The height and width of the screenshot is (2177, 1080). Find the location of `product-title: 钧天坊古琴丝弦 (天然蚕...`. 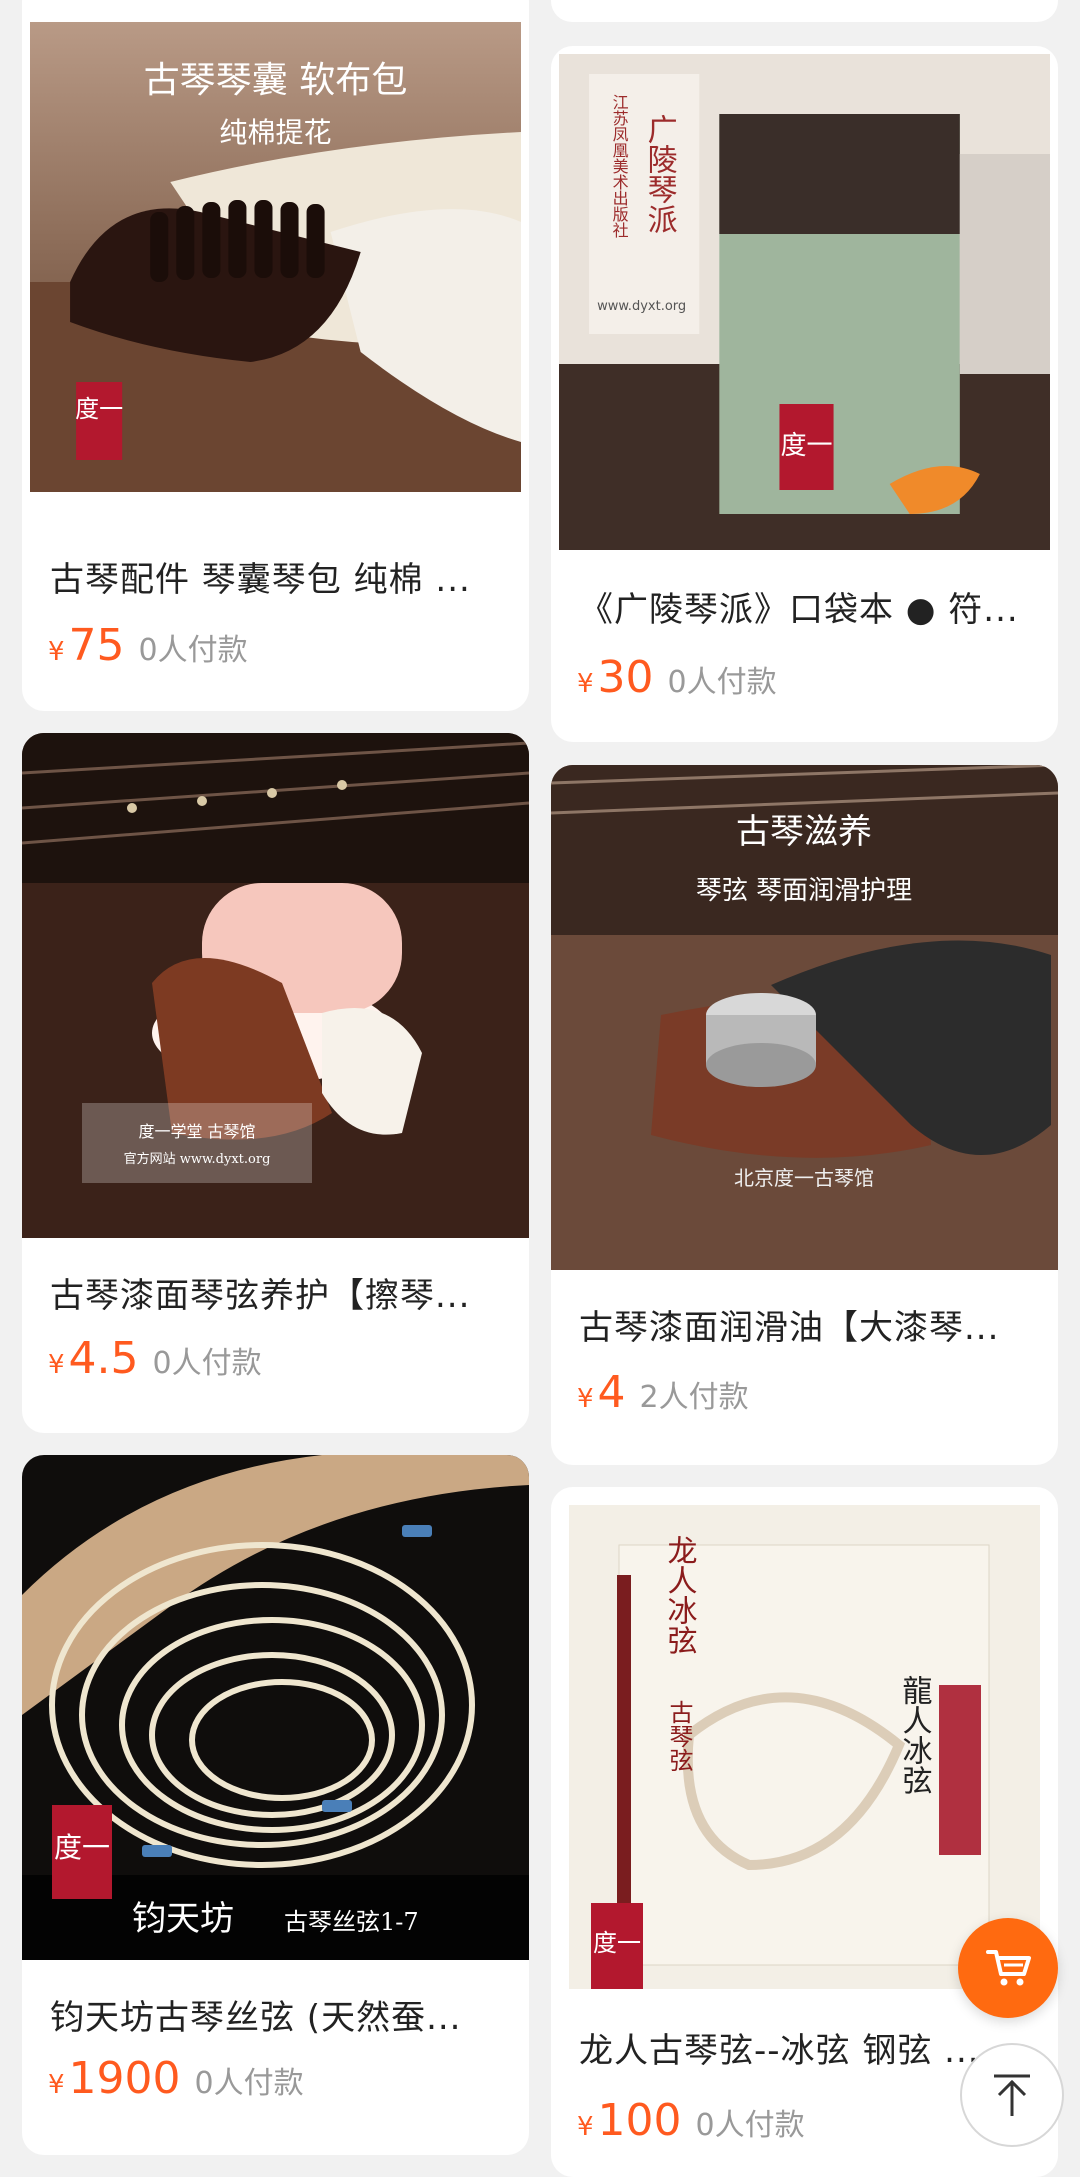

product-title: 钧天坊古琴丝弦 (天然蚕... is located at coordinates (275, 2014).